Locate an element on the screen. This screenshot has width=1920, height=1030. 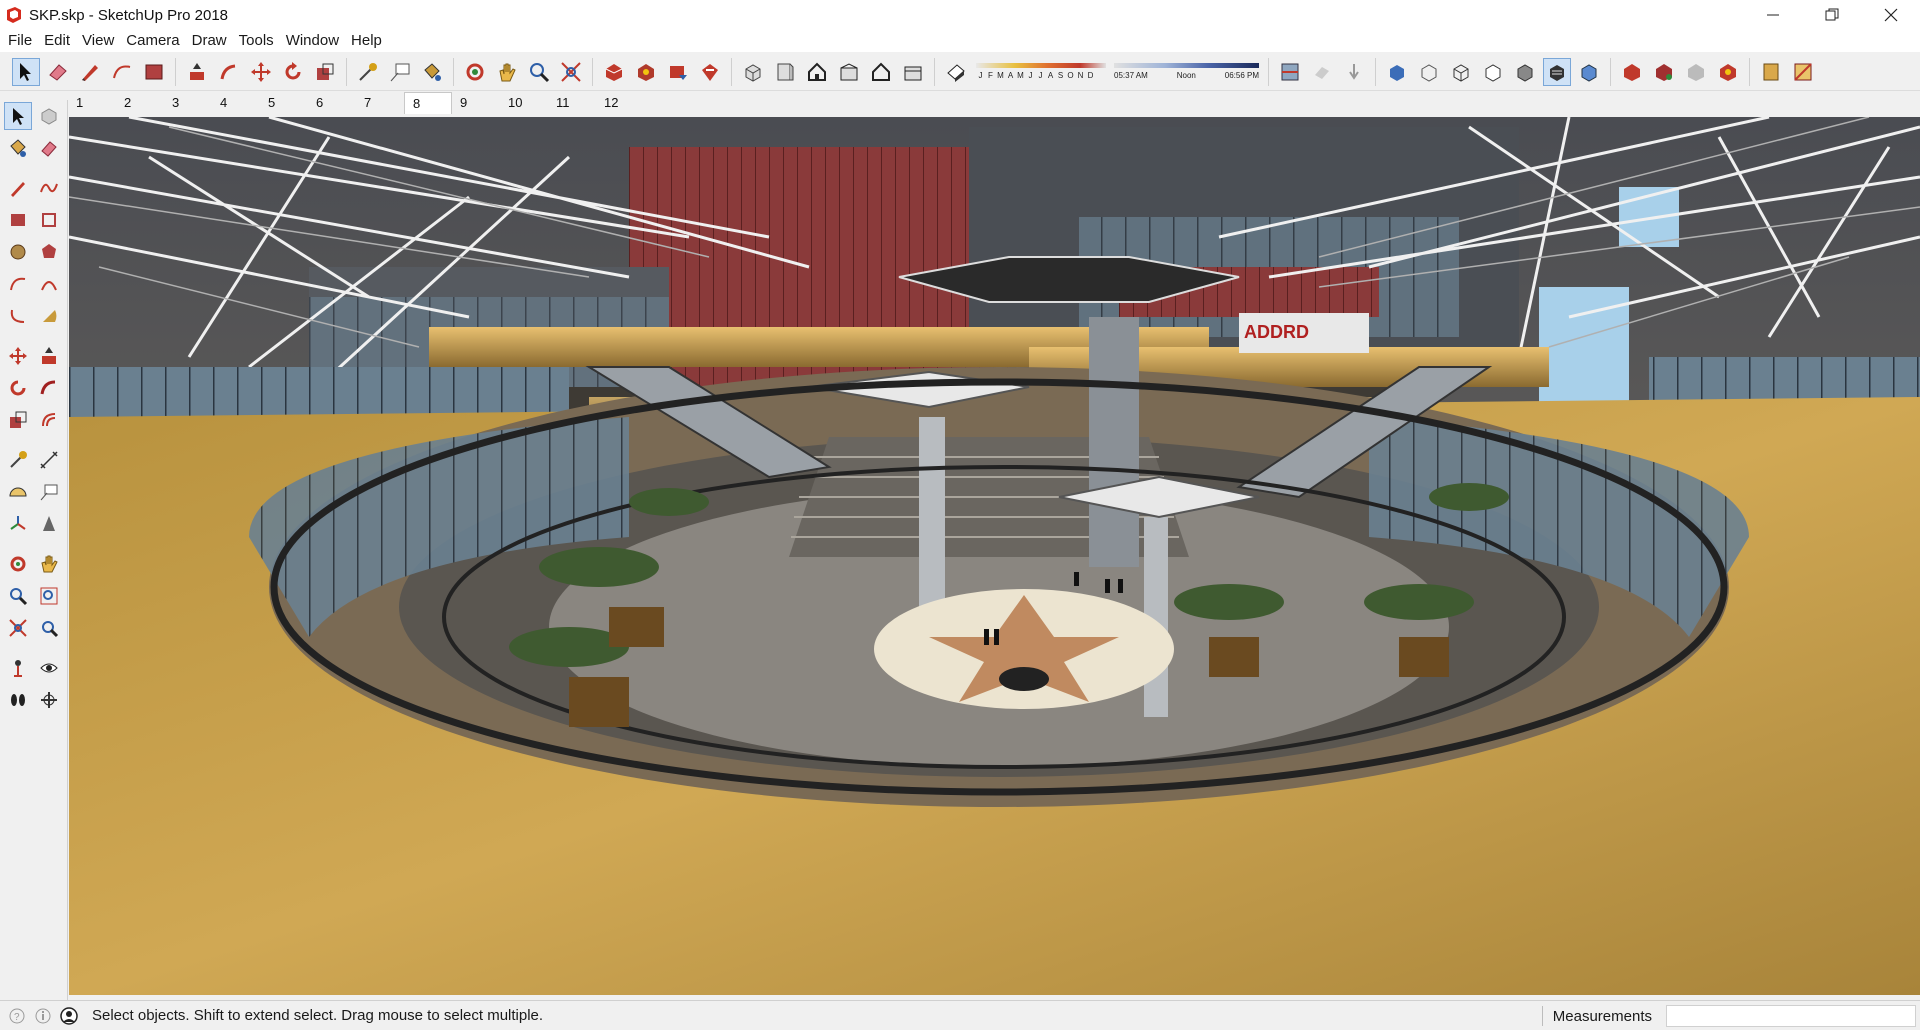
make-component-button is located at coordinates (1632, 72).